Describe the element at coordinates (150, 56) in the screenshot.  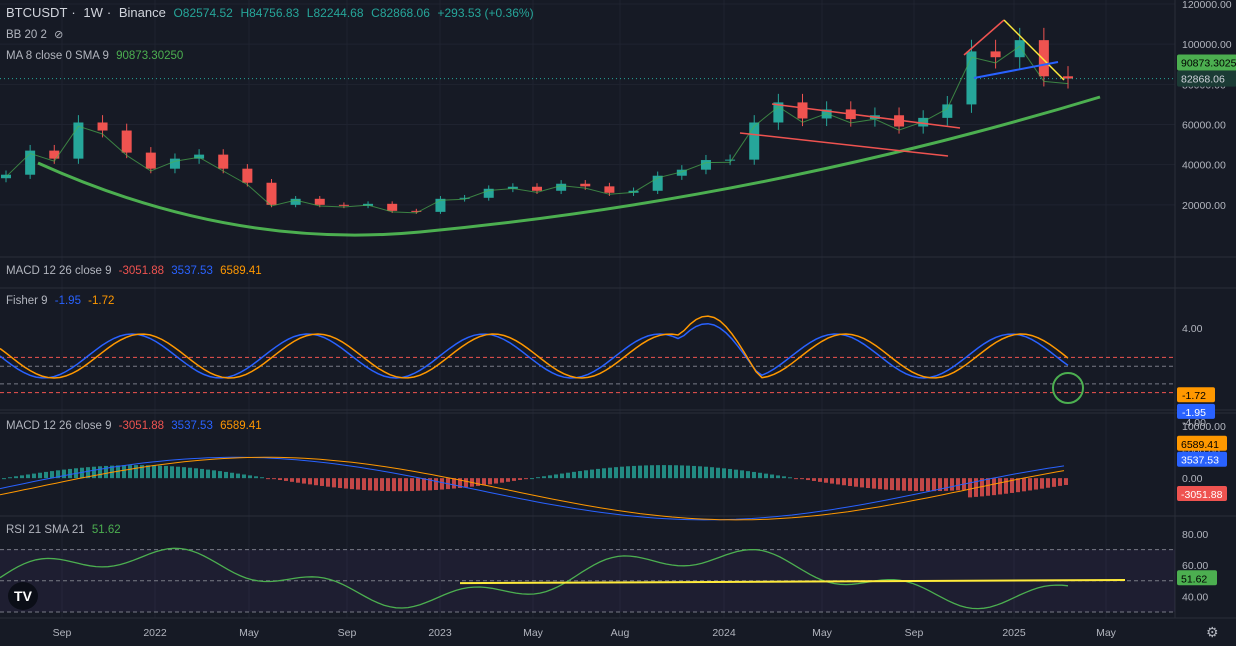
I see `ma-value: 90873.30250` at that location.